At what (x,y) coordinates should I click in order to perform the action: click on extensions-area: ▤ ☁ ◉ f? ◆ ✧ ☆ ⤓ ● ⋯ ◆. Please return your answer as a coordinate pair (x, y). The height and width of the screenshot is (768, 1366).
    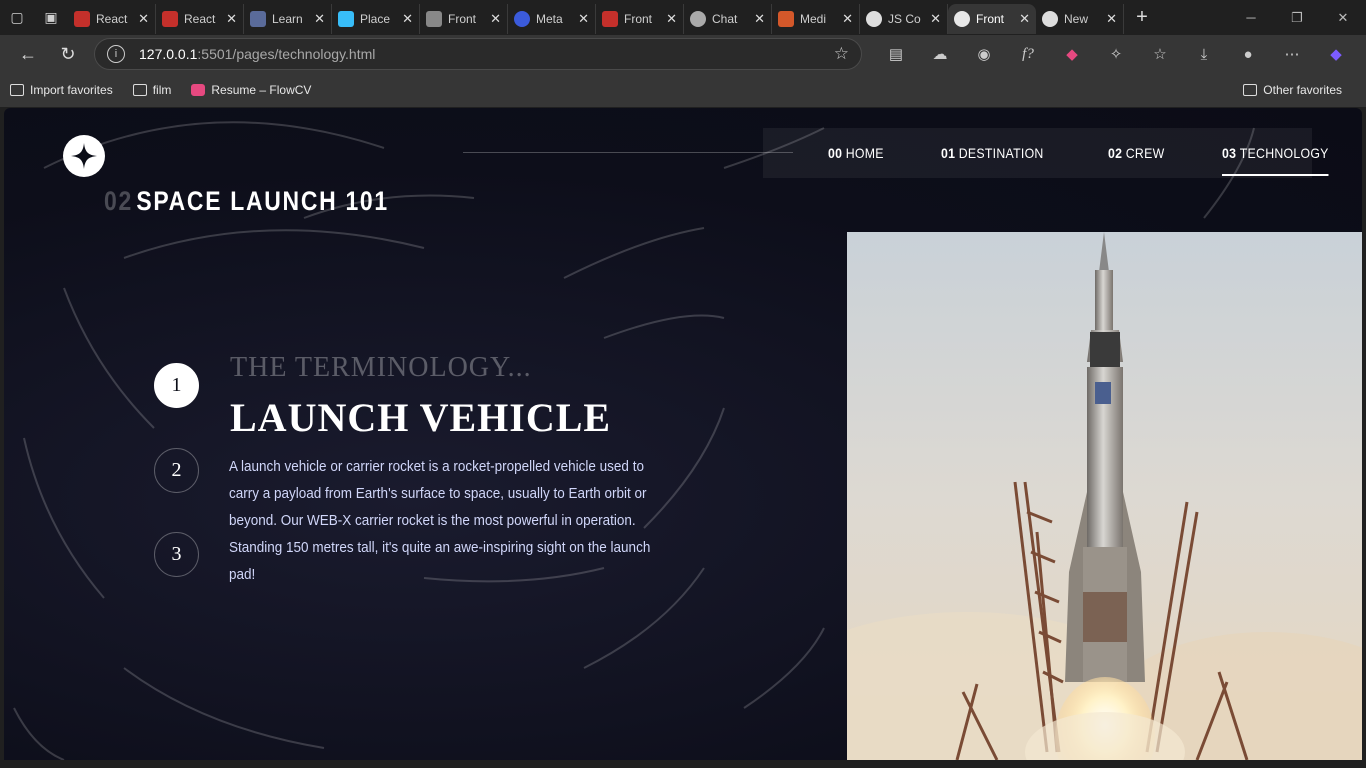
    Looking at the image, I should click on (1116, 54).